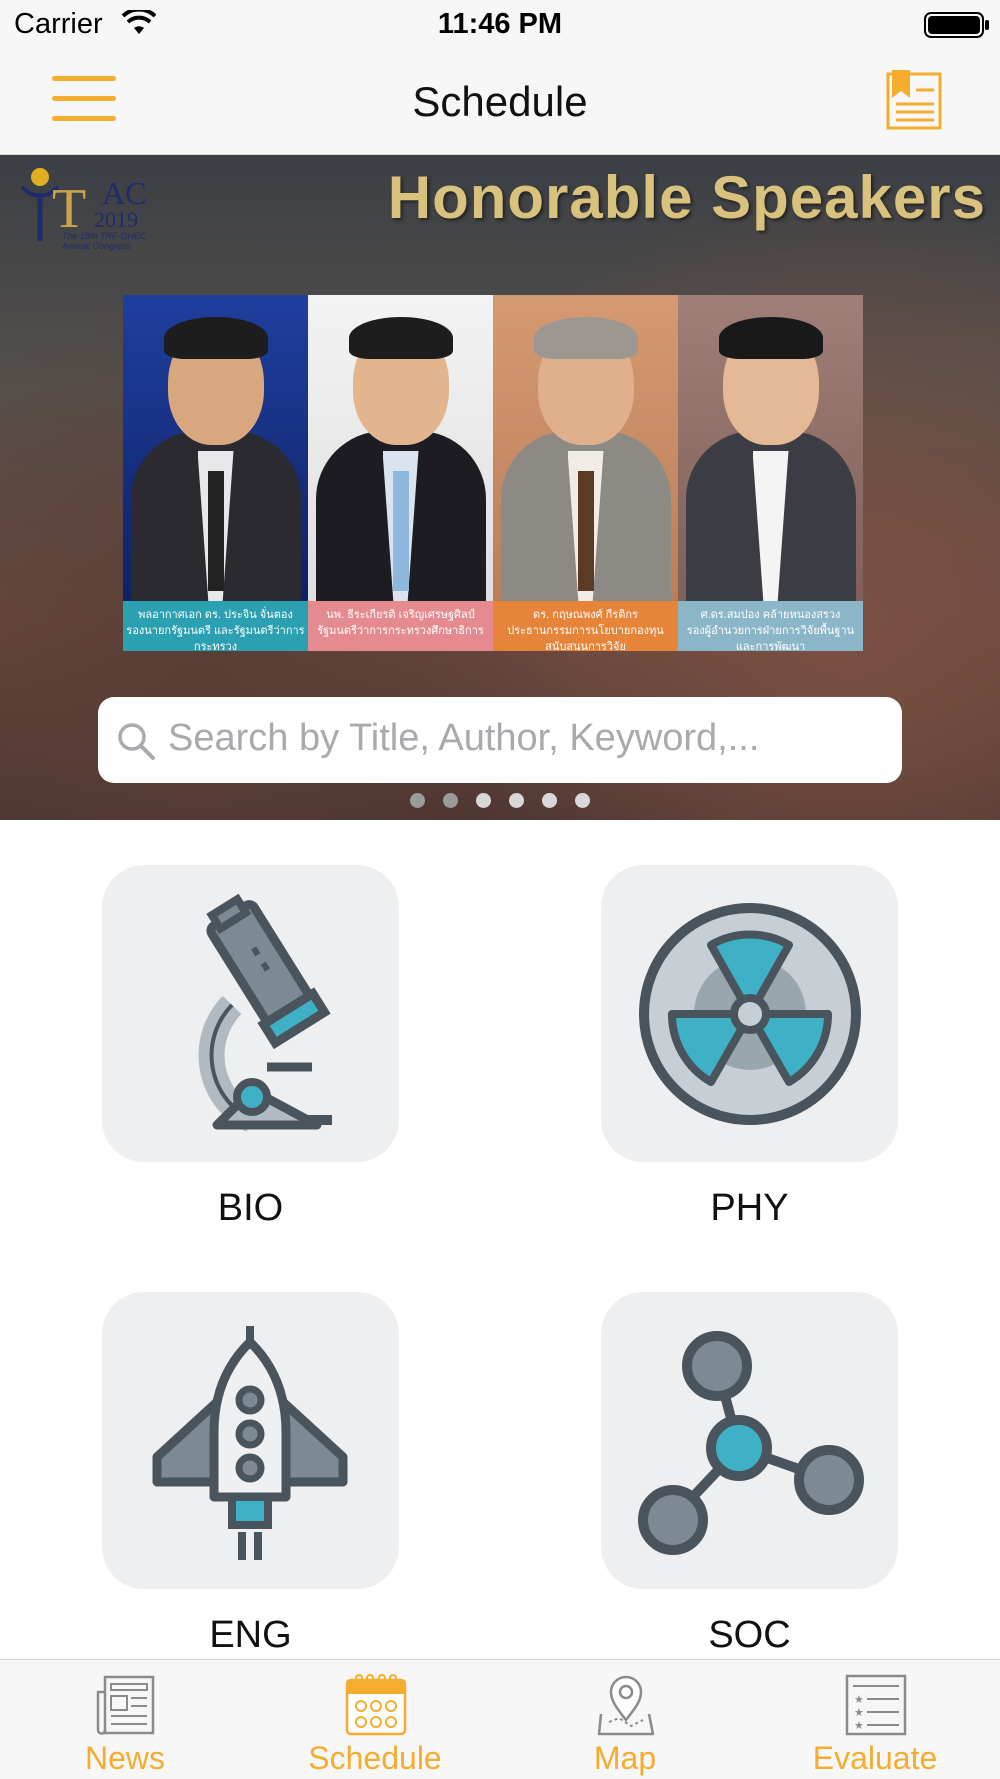 The image size is (1000, 1779). What do you see at coordinates (626, 1705) in the screenshot?
I see `map-pin-icon` at bounding box center [626, 1705].